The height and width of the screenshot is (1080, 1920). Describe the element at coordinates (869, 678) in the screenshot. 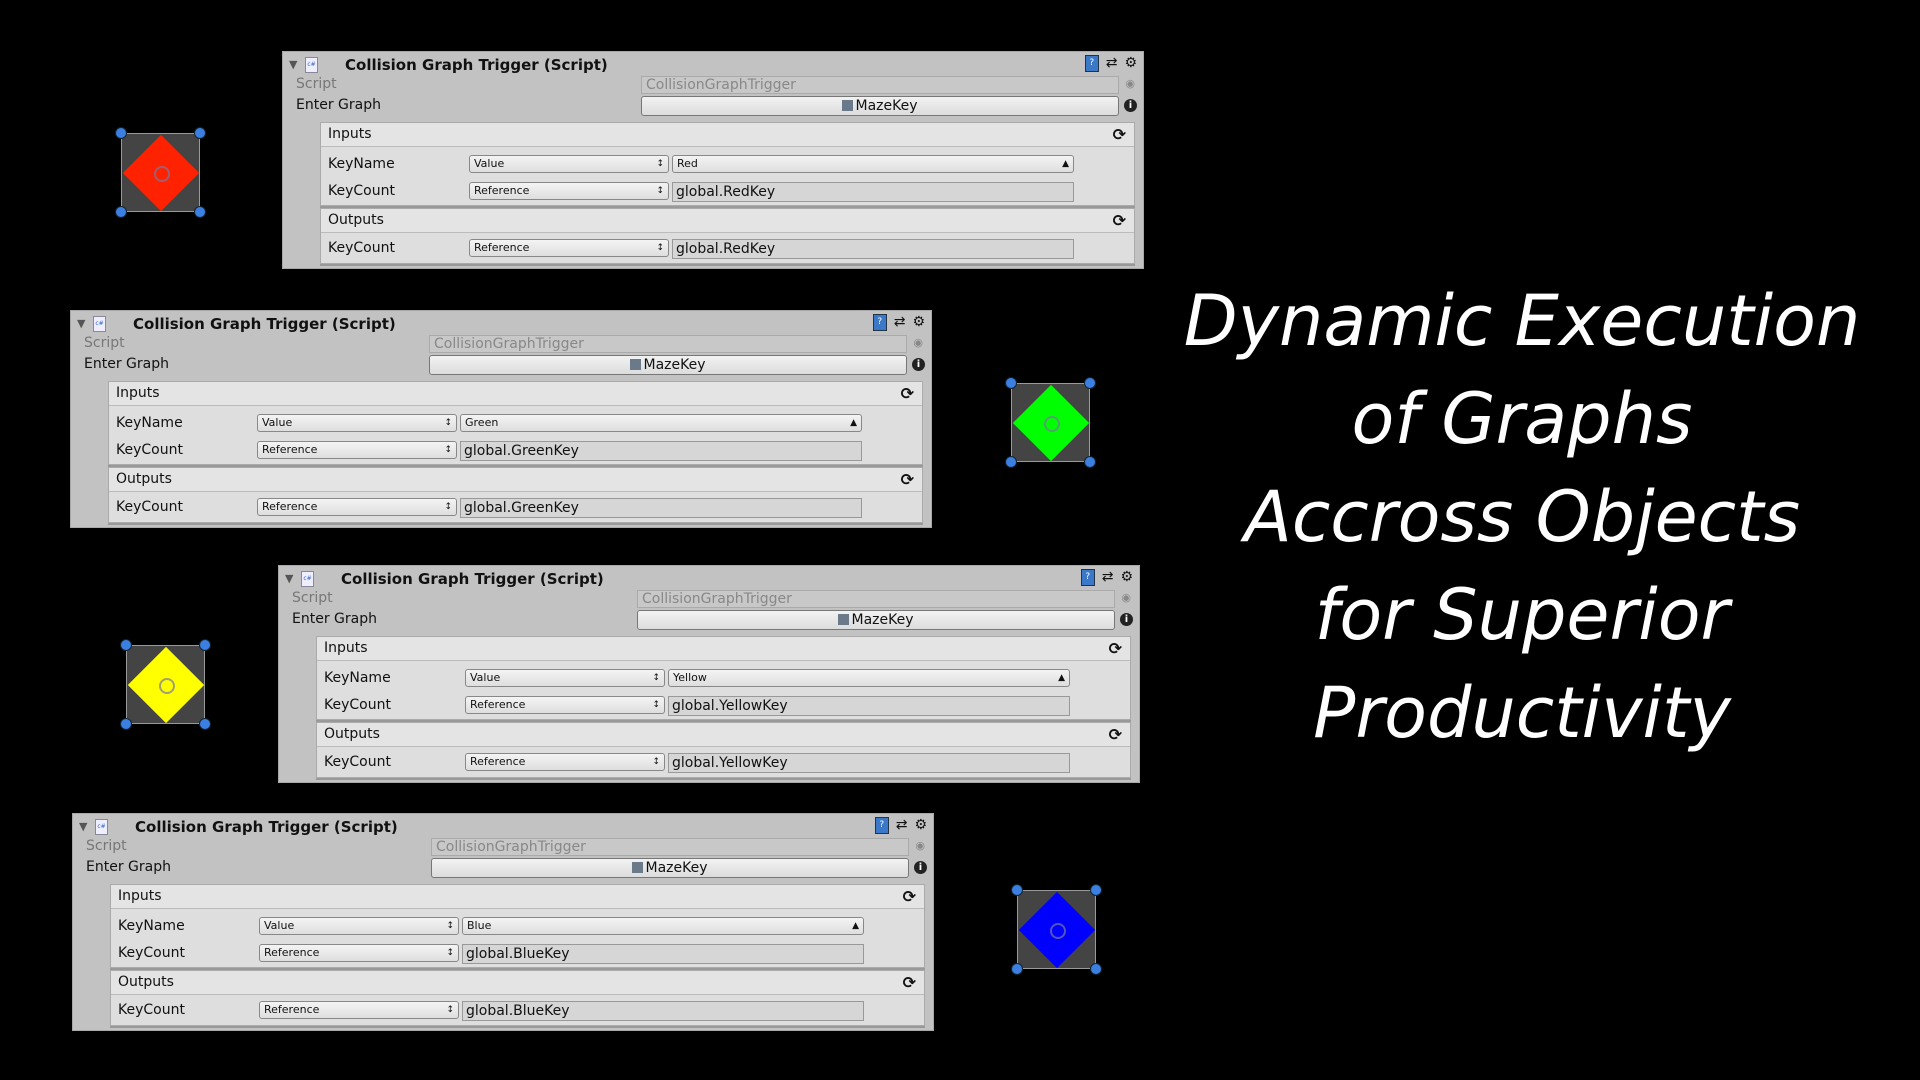

I see `value-dropdown: Yellow ▲︎` at that location.